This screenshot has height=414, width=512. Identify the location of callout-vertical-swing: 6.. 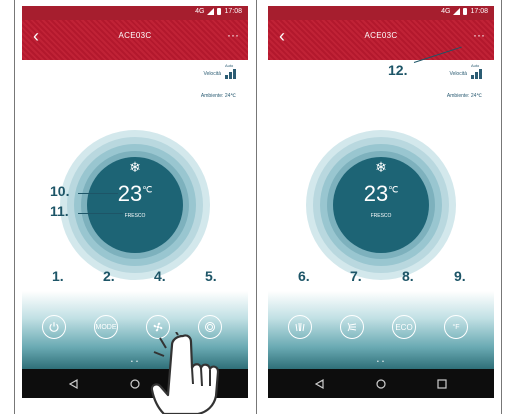
(304, 276).